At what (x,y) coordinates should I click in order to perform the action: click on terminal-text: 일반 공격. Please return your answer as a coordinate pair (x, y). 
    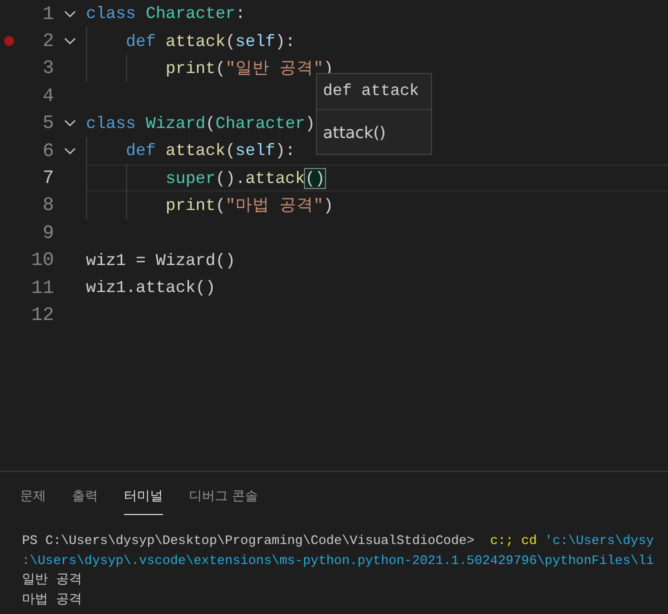
    Looking at the image, I should click on (52, 580).